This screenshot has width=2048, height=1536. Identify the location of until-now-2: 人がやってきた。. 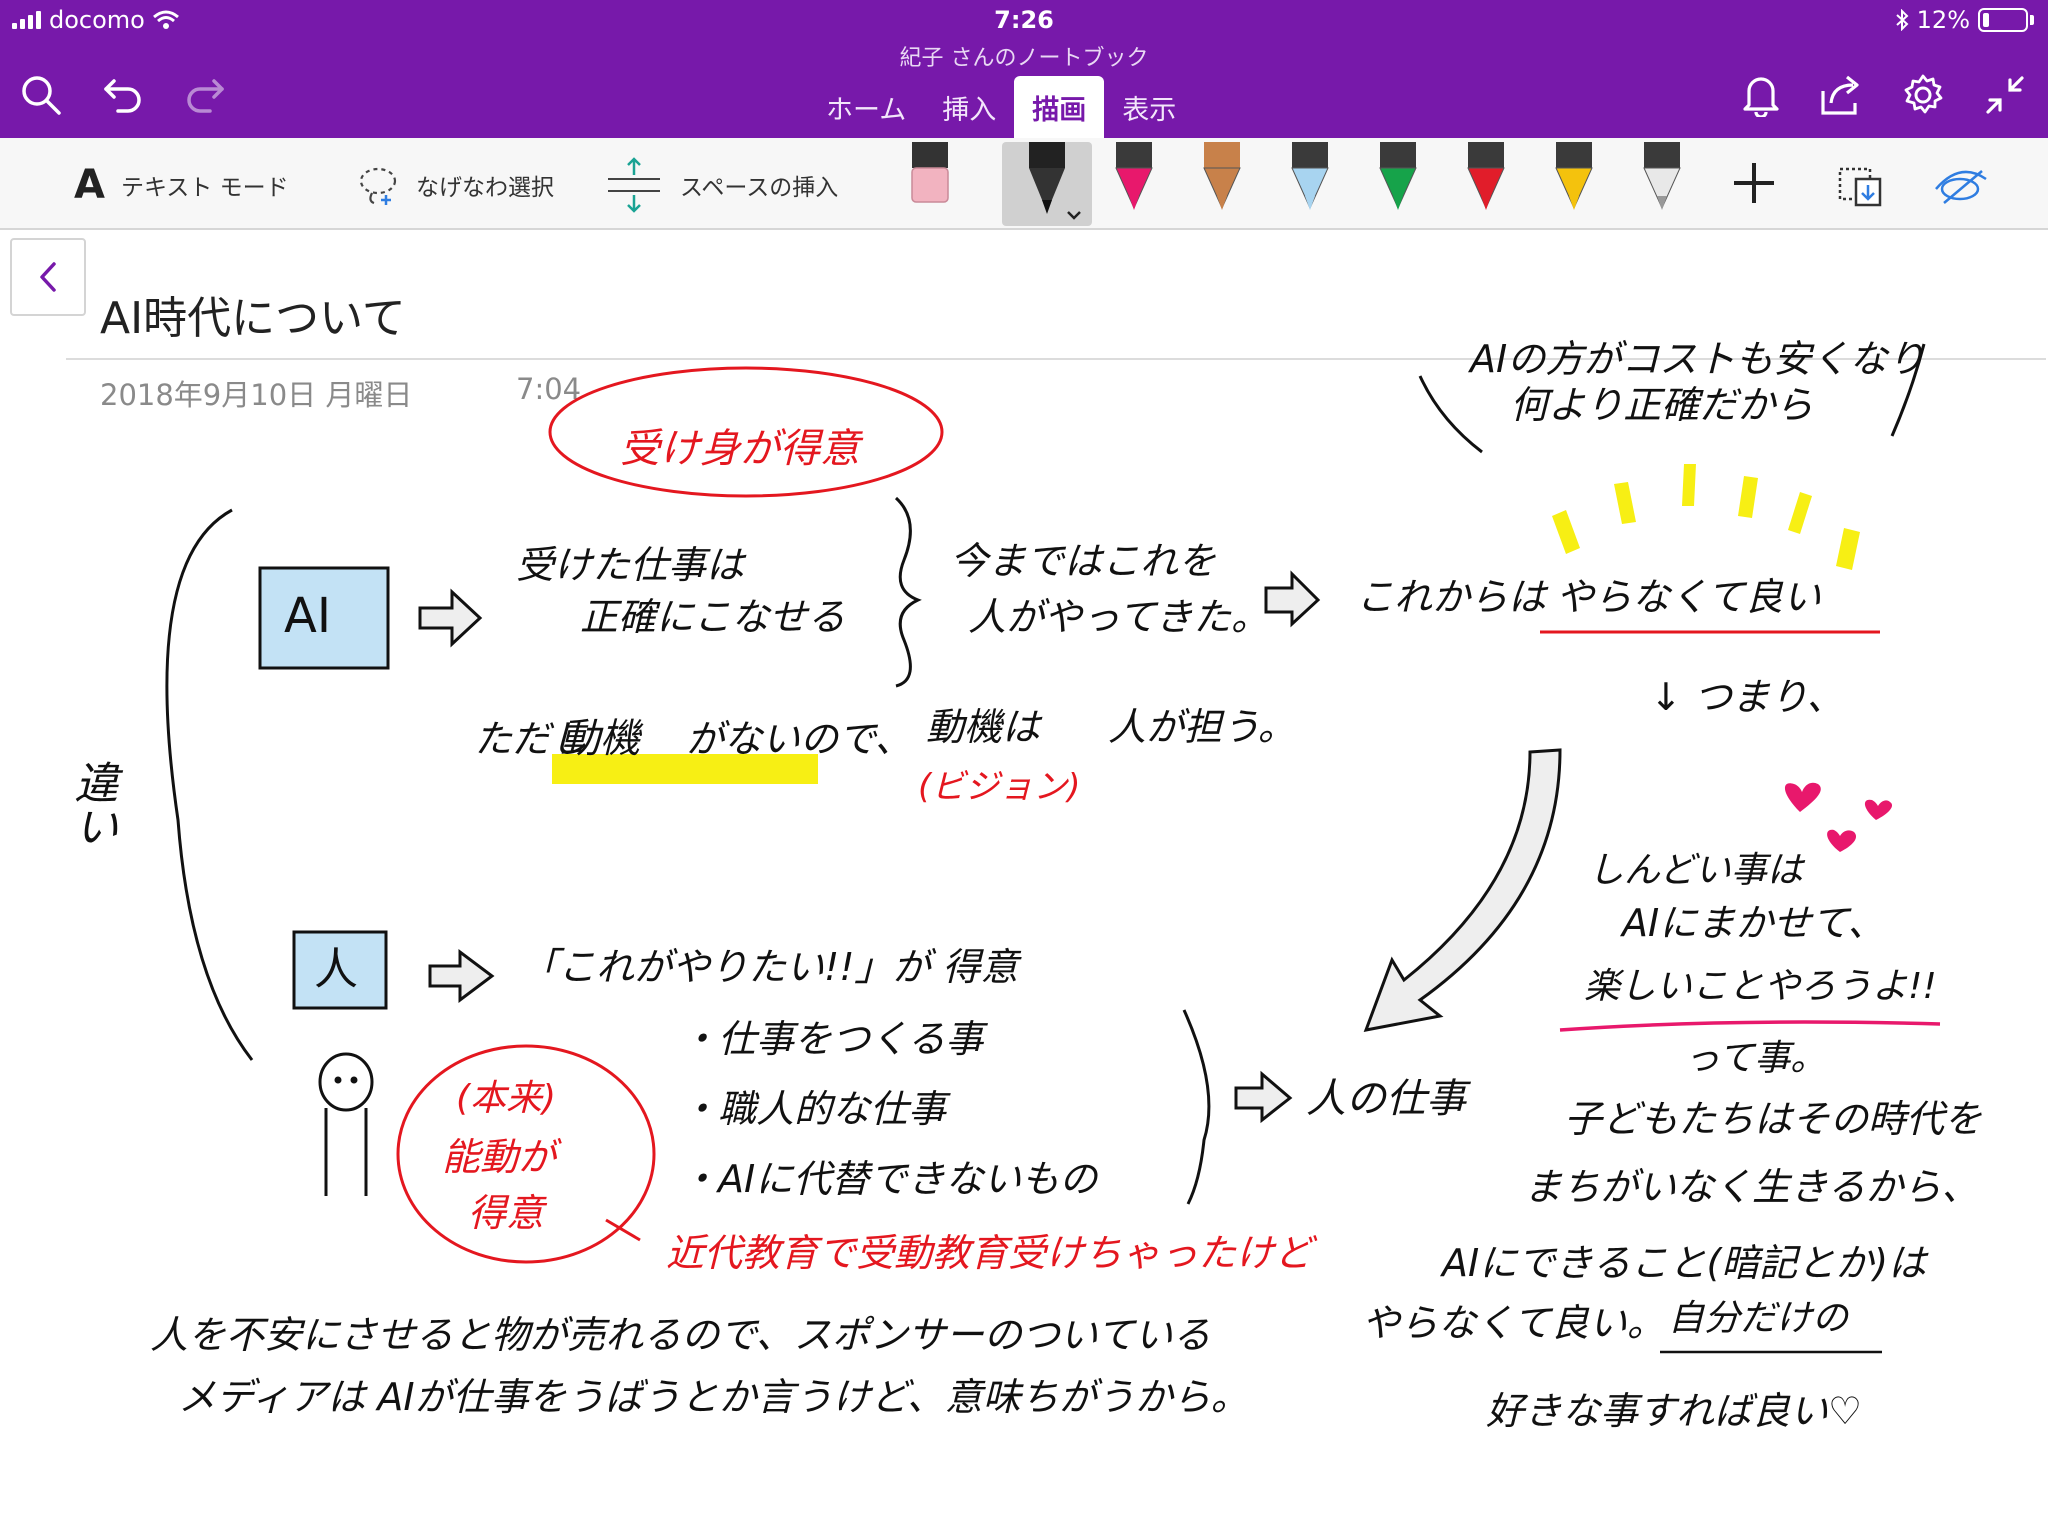
(1118, 617).